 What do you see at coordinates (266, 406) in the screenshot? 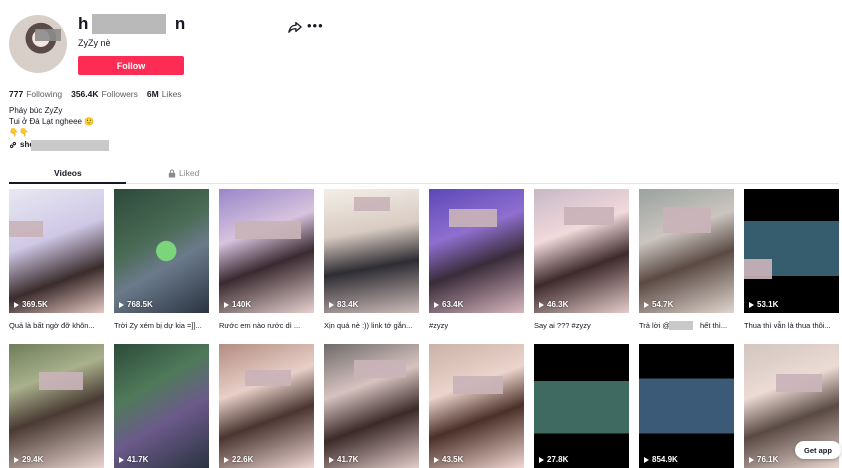
I see `video-card: 22.6K` at bounding box center [266, 406].